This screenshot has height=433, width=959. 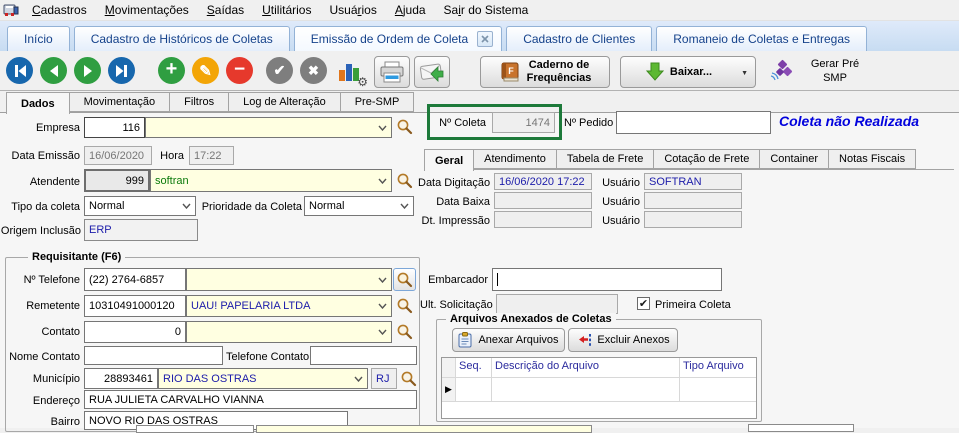 I want to click on menu-ajuda: Ajuda, so click(x=410, y=10).